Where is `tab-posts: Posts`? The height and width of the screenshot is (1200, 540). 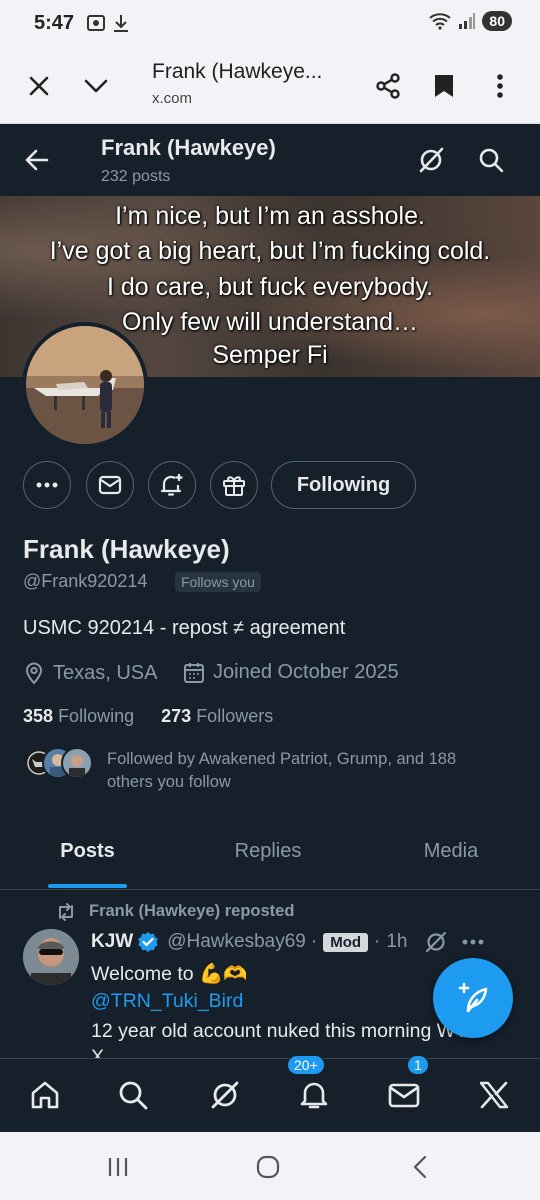 tab-posts: Posts is located at coordinates (87, 851).